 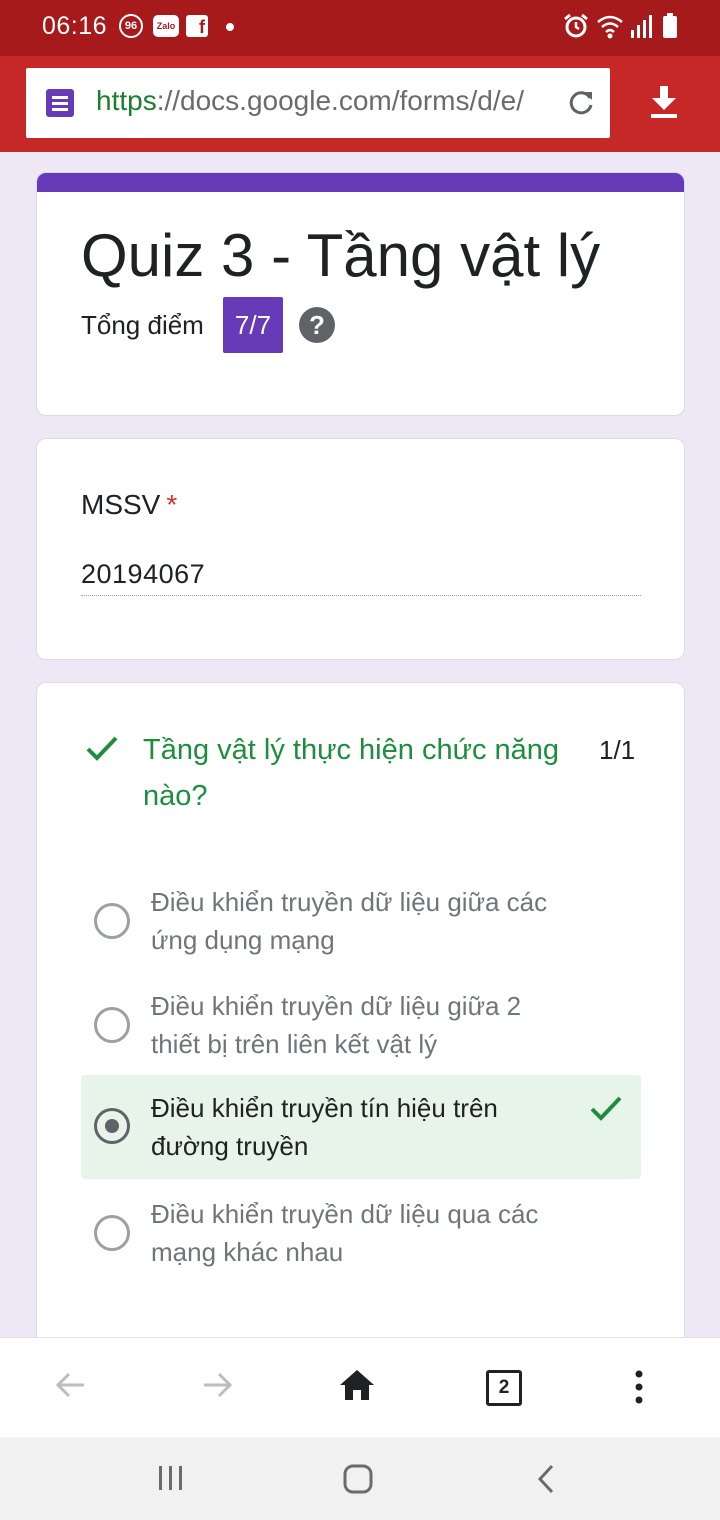 I want to click on radio-button-selected, so click(x=112, y=1126).